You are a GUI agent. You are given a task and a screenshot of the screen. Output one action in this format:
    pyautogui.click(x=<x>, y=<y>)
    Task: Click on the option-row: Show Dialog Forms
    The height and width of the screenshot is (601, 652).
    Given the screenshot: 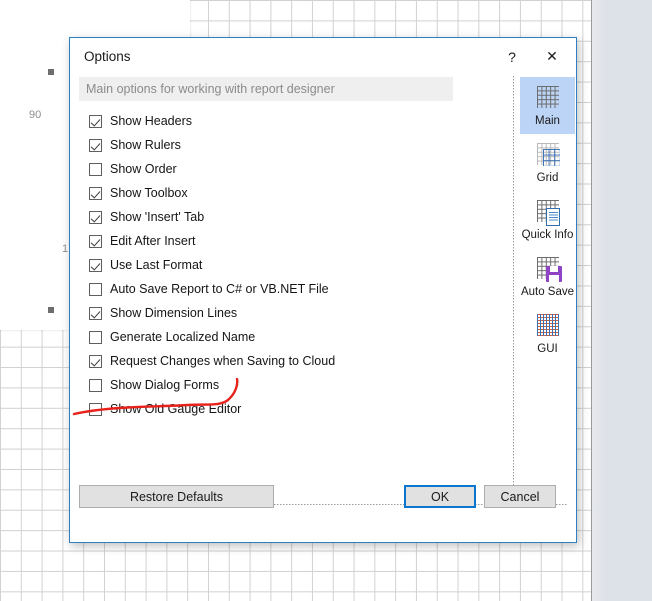 What is the action you would take?
    pyautogui.click(x=274, y=385)
    